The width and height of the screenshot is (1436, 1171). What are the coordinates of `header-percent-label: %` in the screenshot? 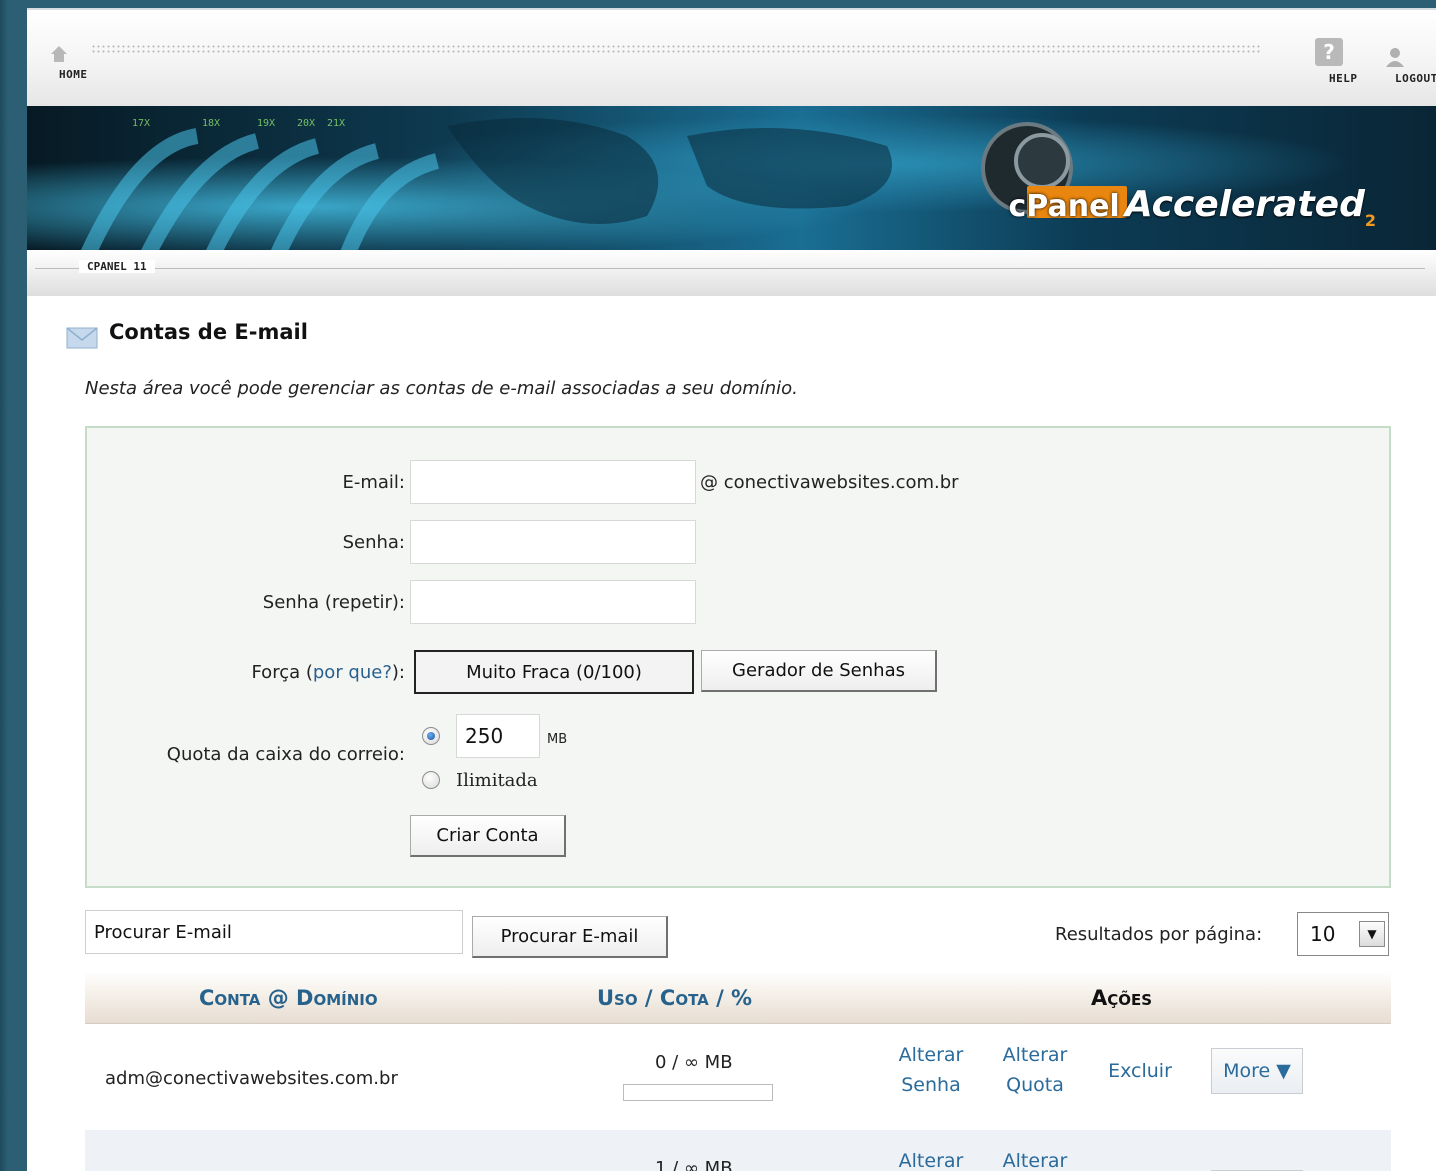 It's located at (741, 998).